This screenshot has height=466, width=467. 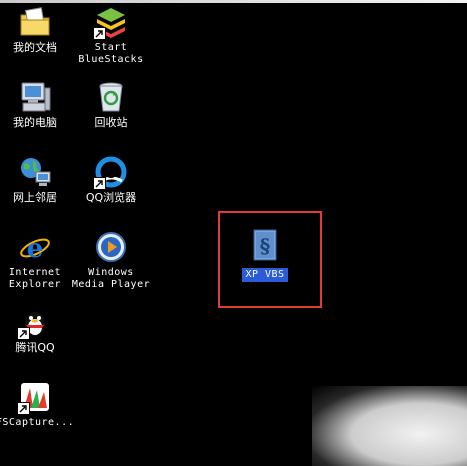 I want to click on icon-label: Internet Explorer, so click(x=35, y=278).